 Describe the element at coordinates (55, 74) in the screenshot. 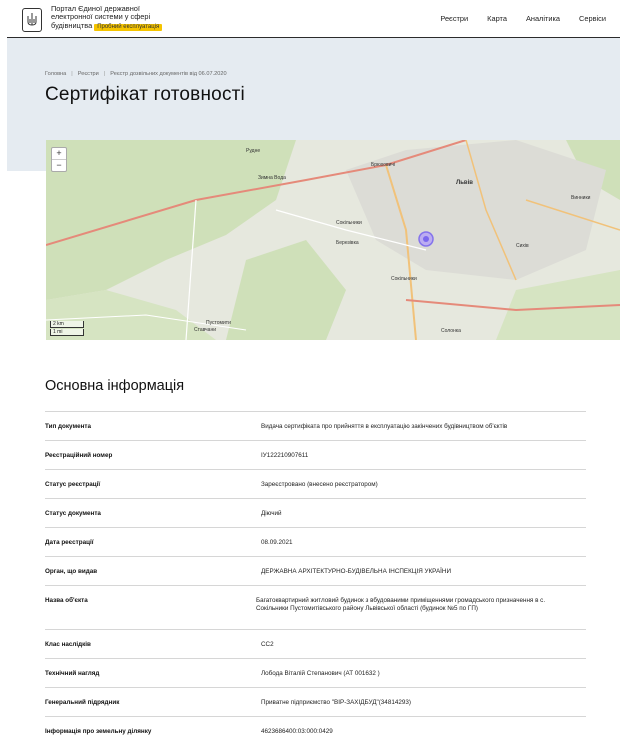

I see `breadcrumb-home: Головна` at that location.